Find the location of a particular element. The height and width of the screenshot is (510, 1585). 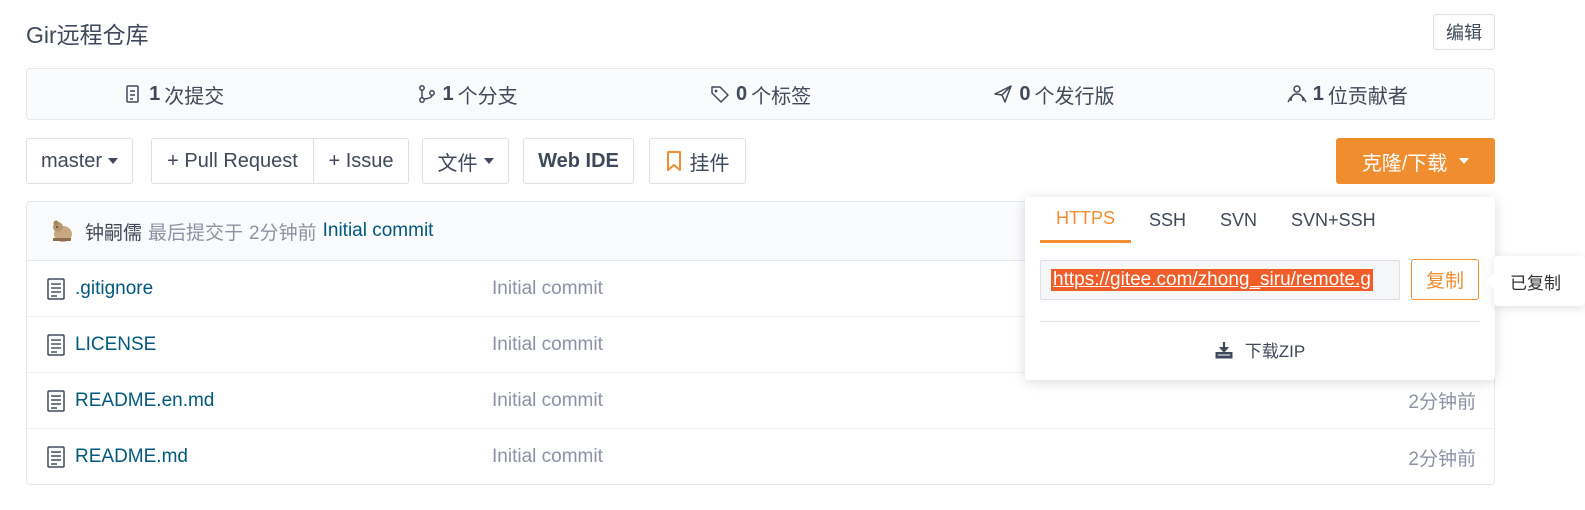

tags-label: 个标签 is located at coordinates (781, 96).